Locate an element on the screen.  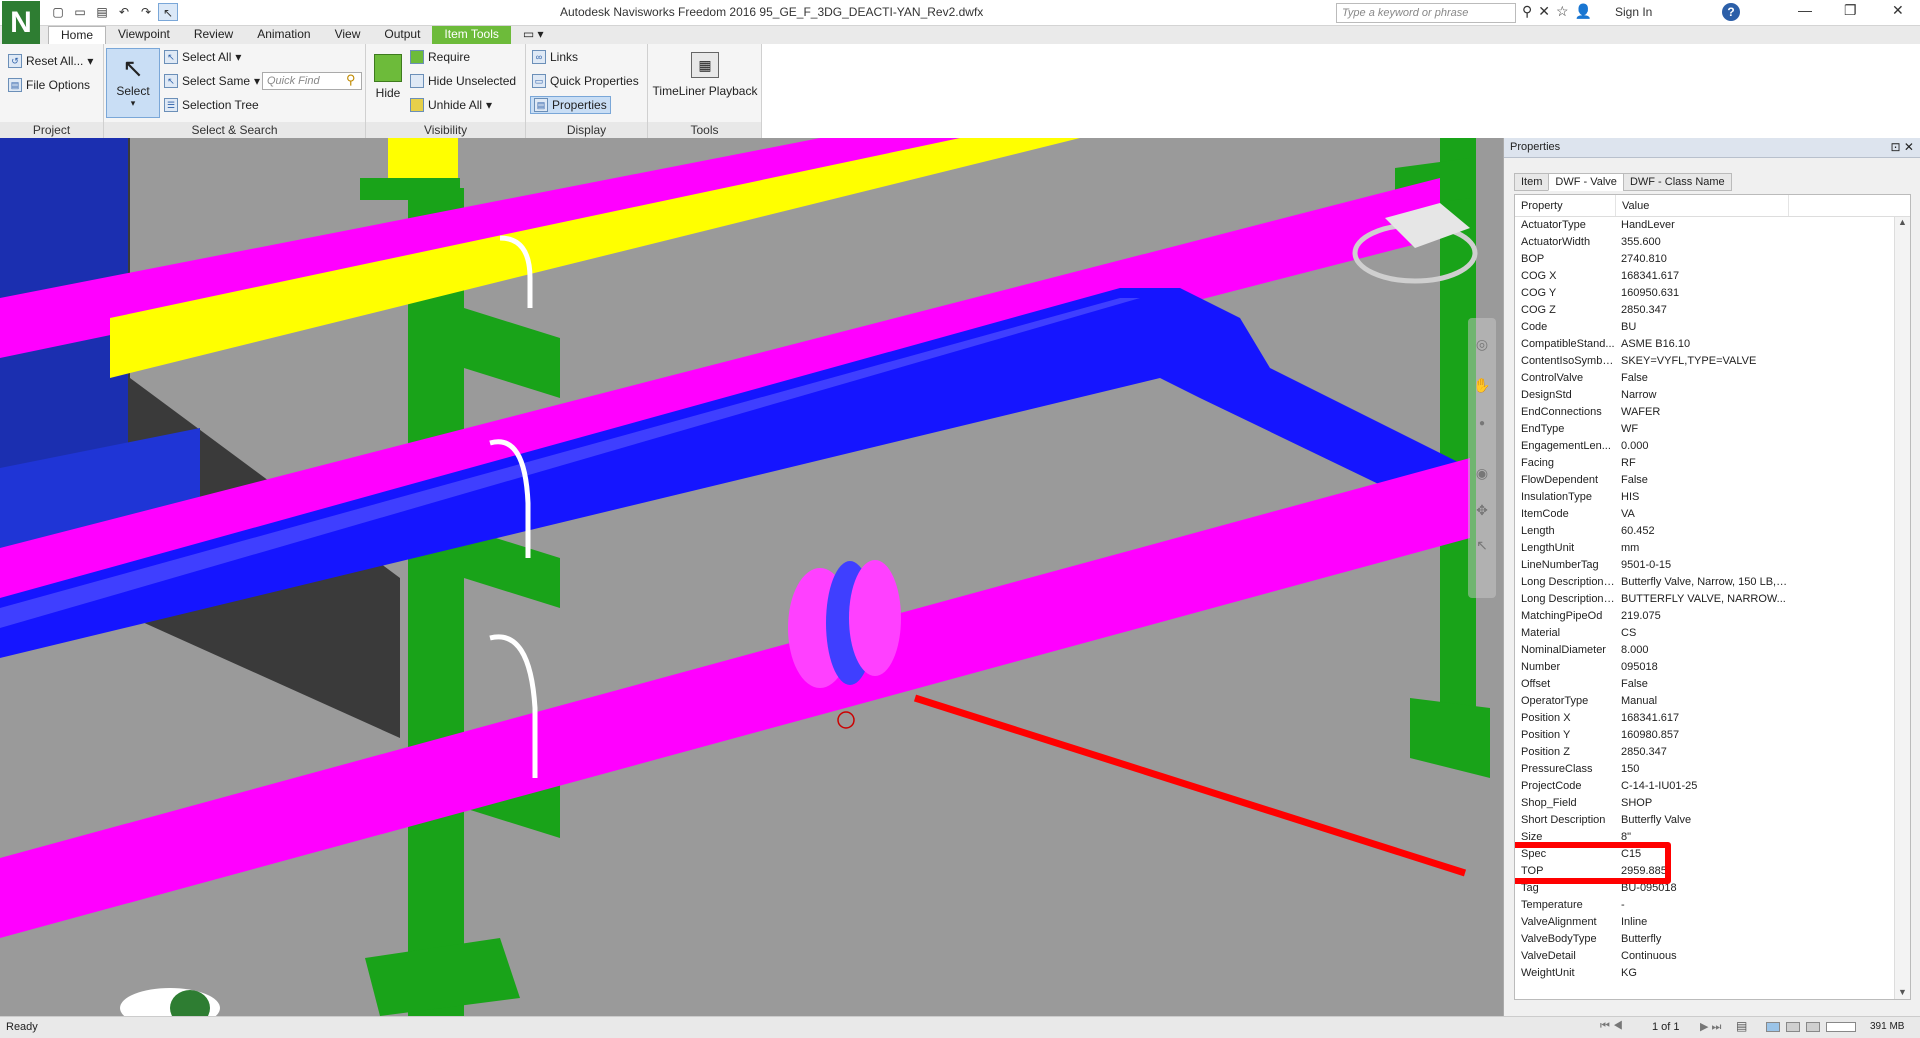
table-row: ContentIsoSymbo... SKEY=VYFL,TYPE=VALVE is located at coordinates (1712, 361).